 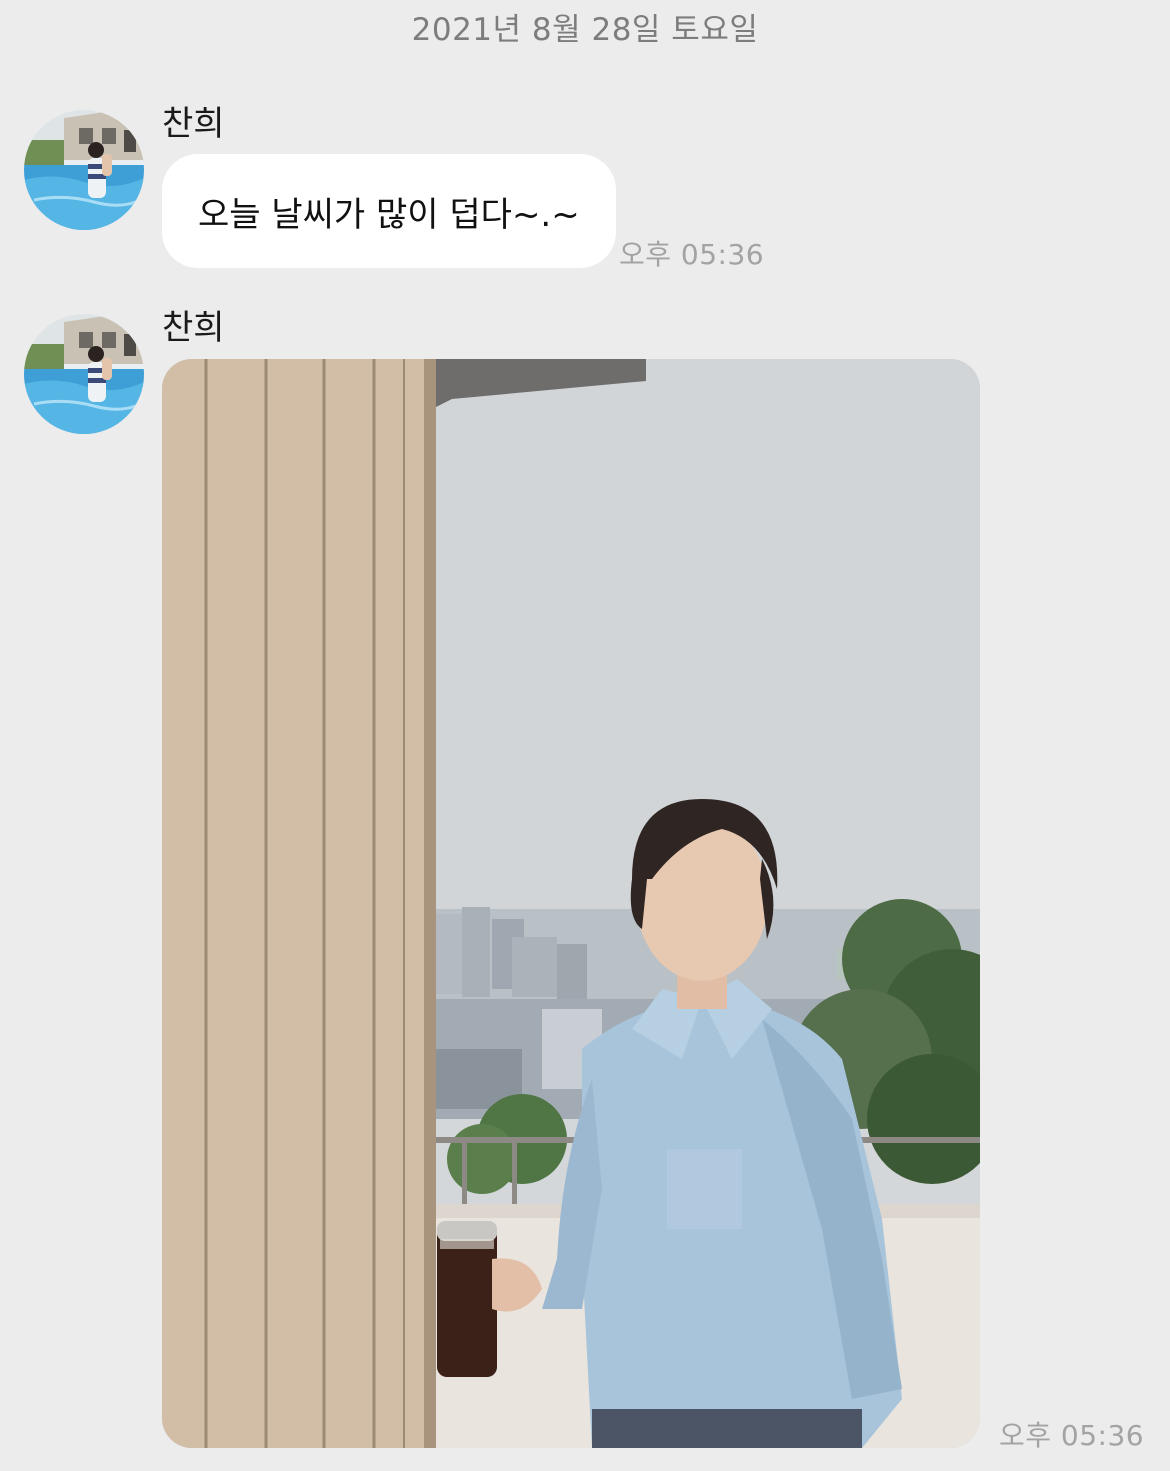 I want to click on message-text: 오늘 날씨가 많이 덥다~.~, so click(x=389, y=214).